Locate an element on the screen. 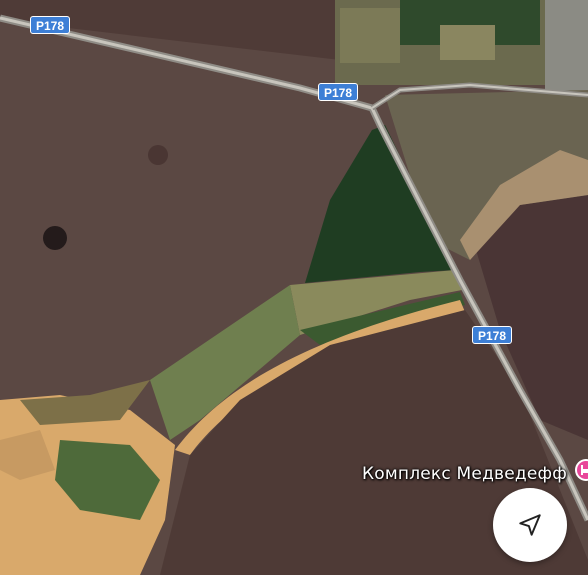  navigation-arrow-icon is located at coordinates (530, 525).